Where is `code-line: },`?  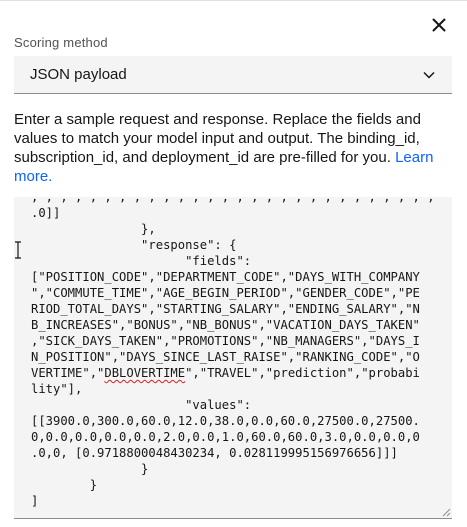
code-line: }, is located at coordinates (93, 229).